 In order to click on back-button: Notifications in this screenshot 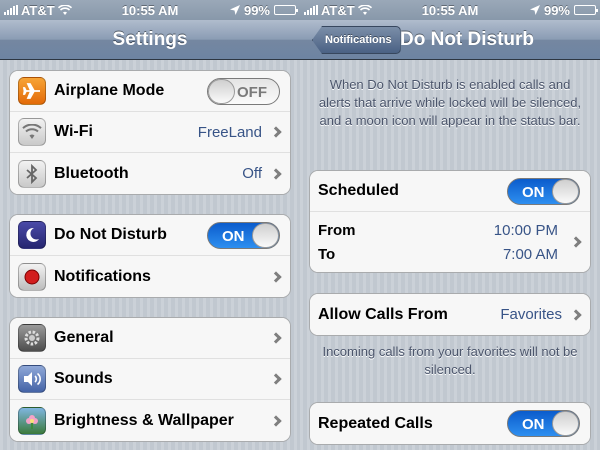, I will do `click(356, 40)`.